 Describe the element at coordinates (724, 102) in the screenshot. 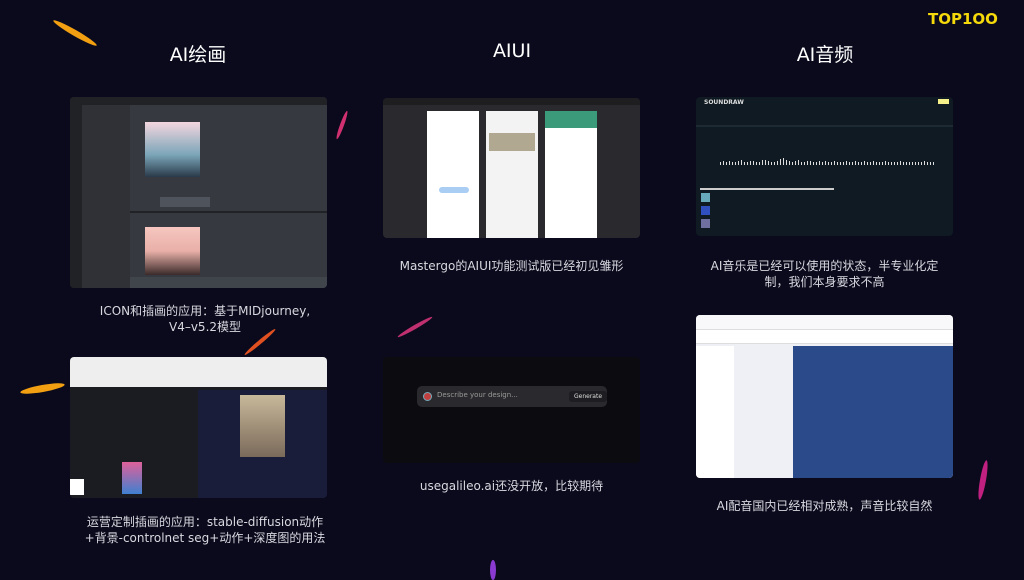

I see `soundraw-brand: SOUNDRAW` at that location.